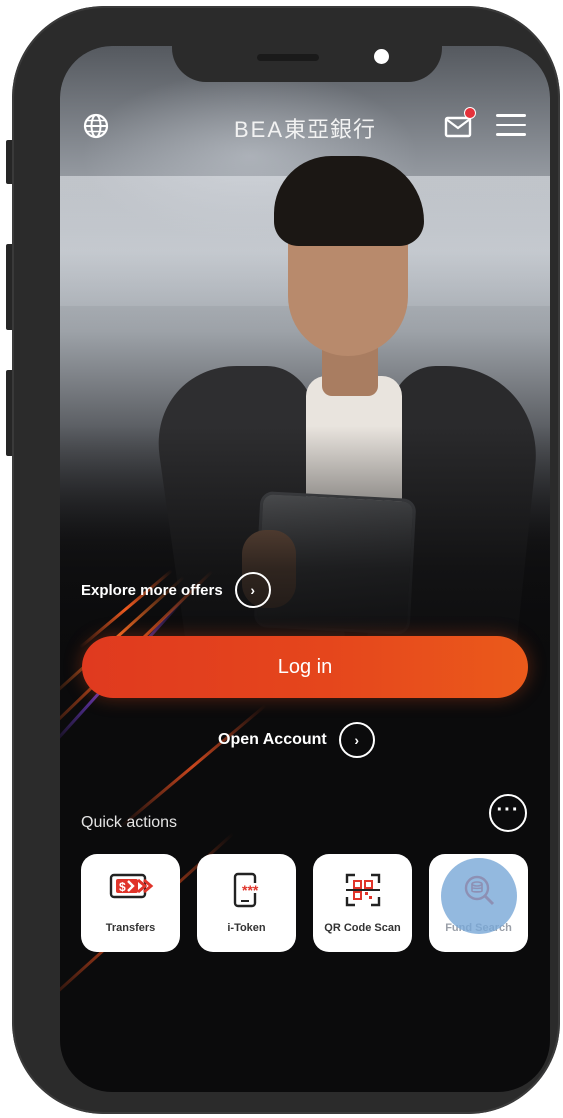 This screenshot has width=563, height=1118. What do you see at coordinates (330, 129) in the screenshot?
I see `brand-name-zh: 東亞銀行` at bounding box center [330, 129].